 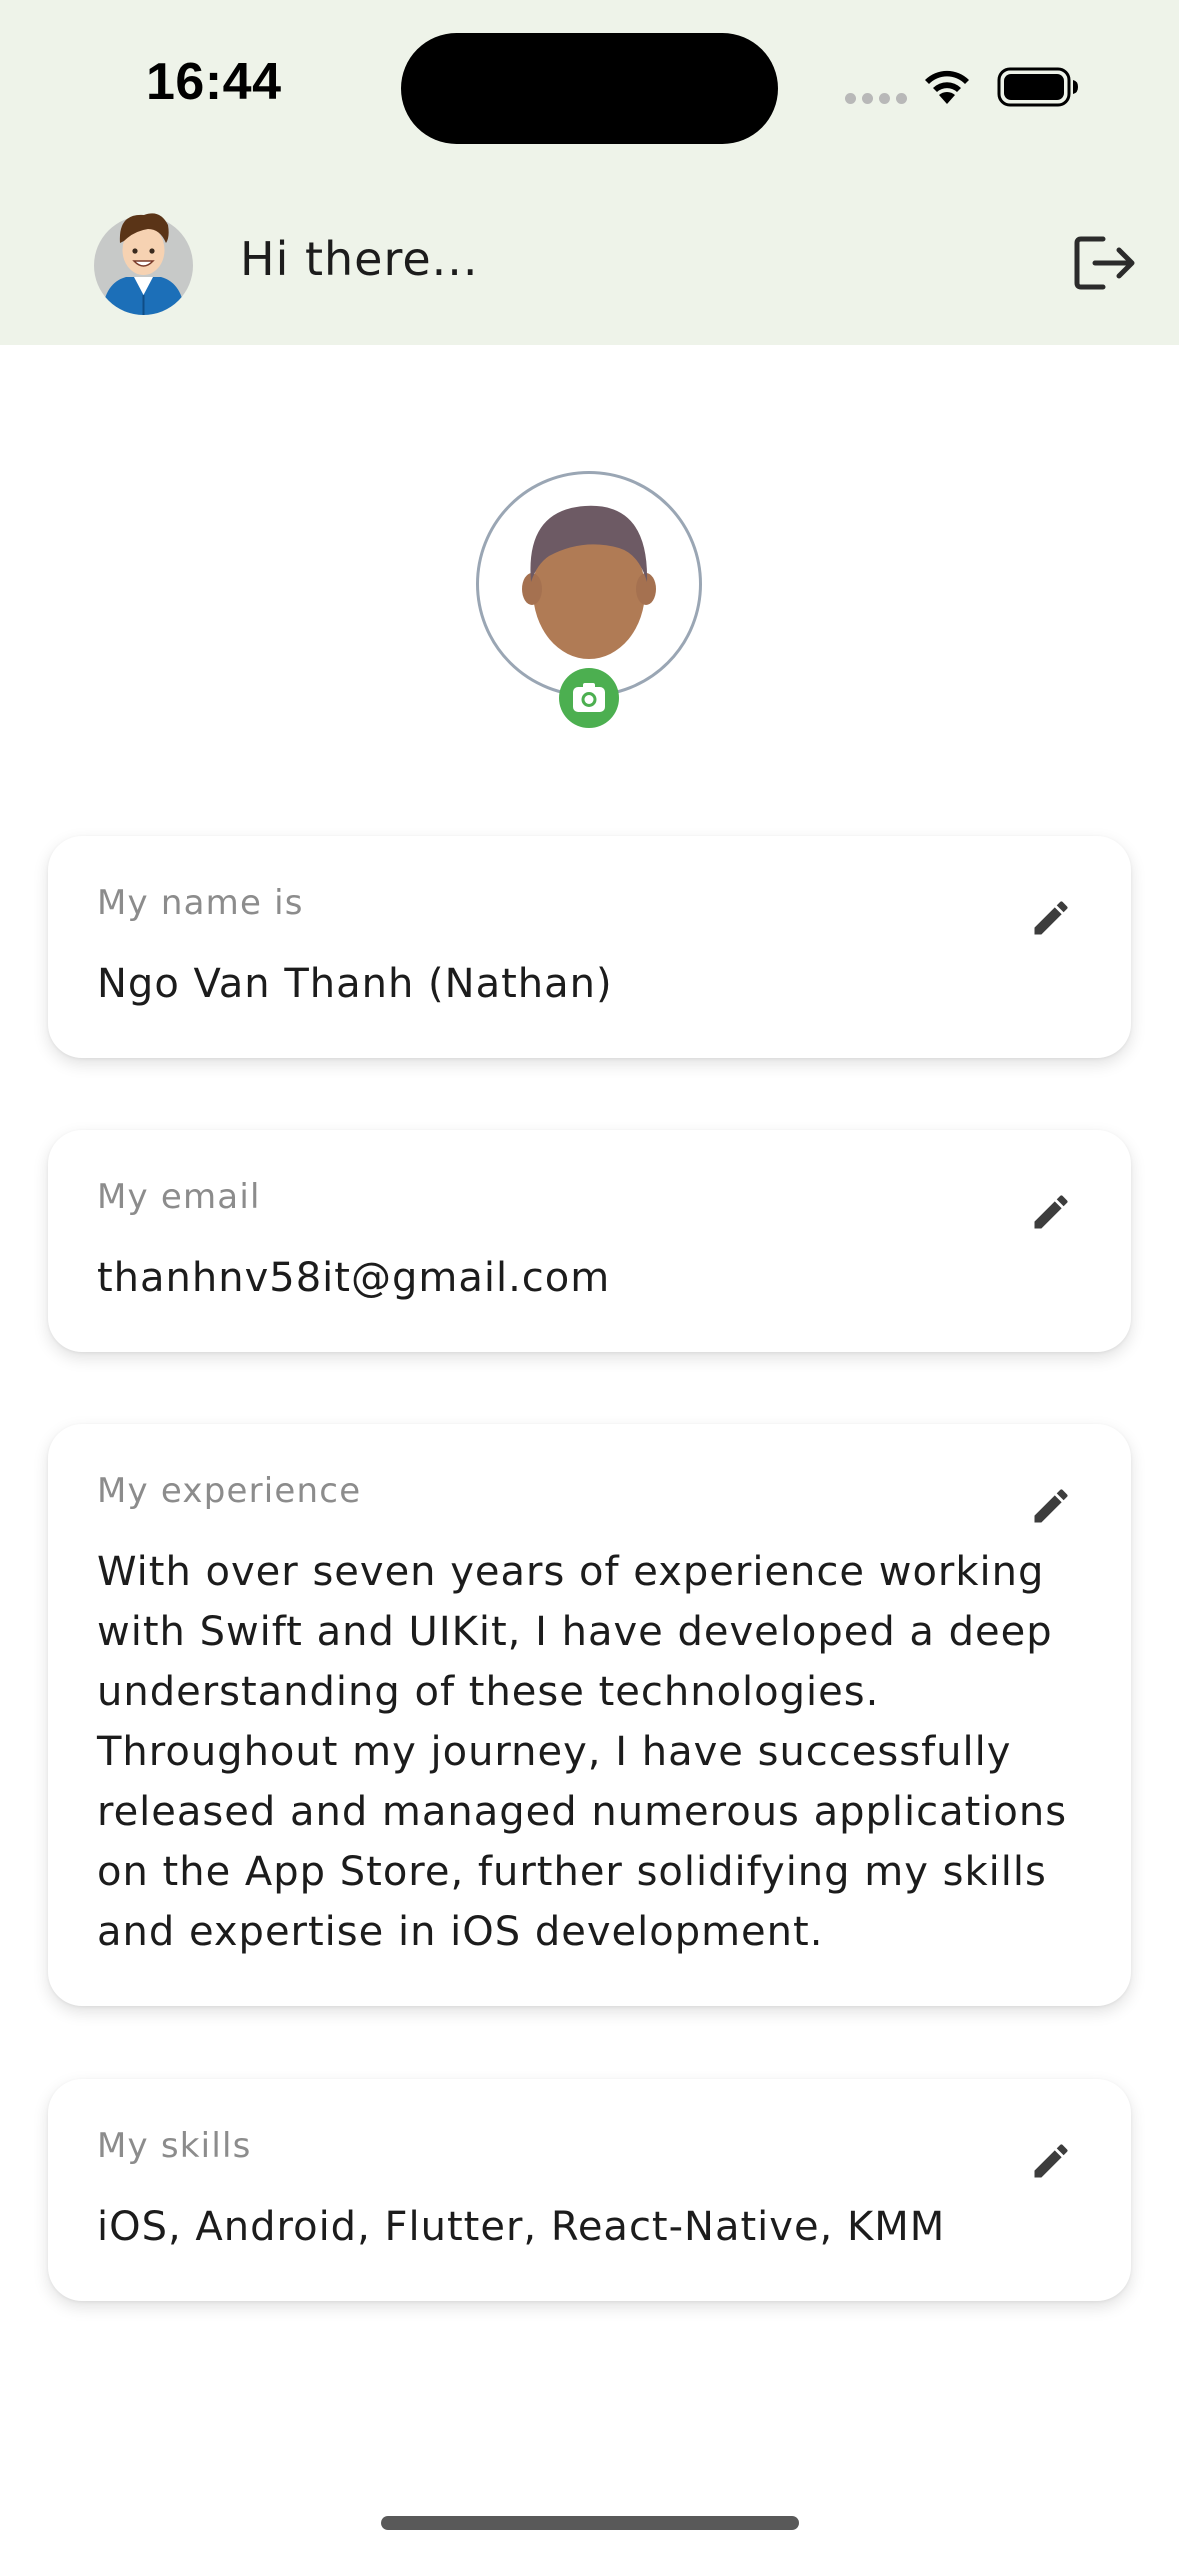 I want to click on battery-icon, so click(x=1039, y=89).